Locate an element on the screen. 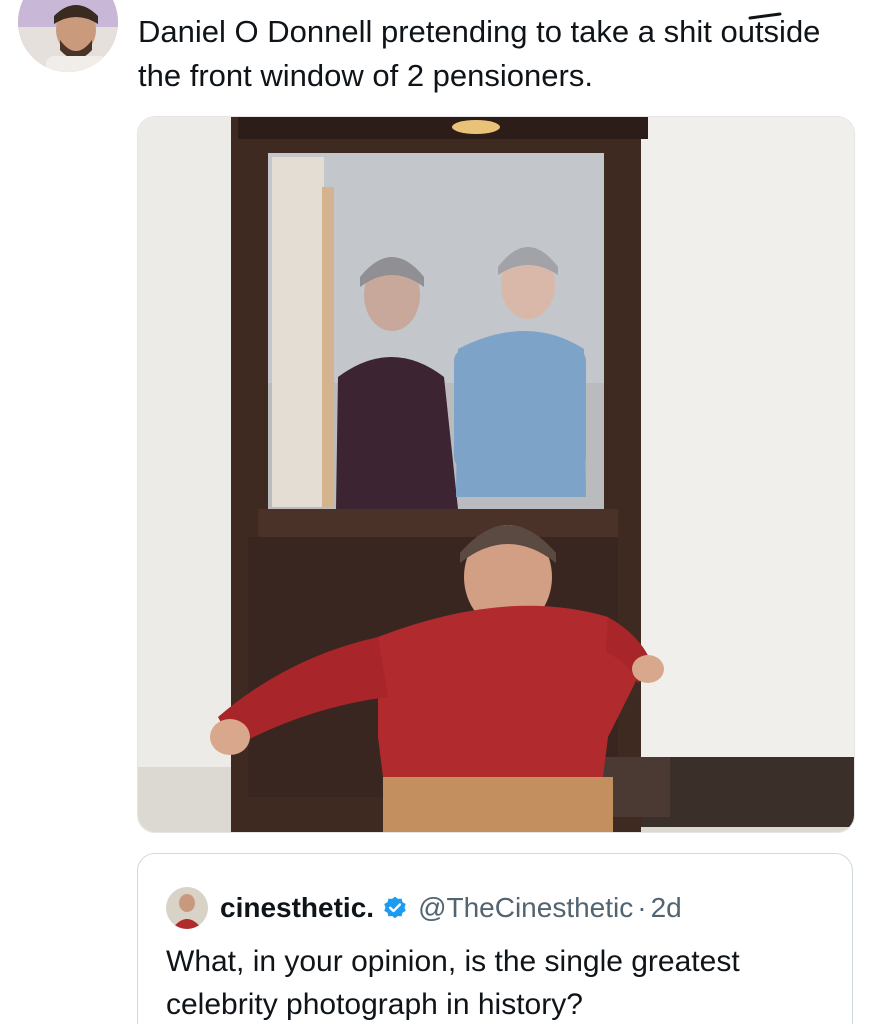  user-avatar is located at coordinates (68, 36).